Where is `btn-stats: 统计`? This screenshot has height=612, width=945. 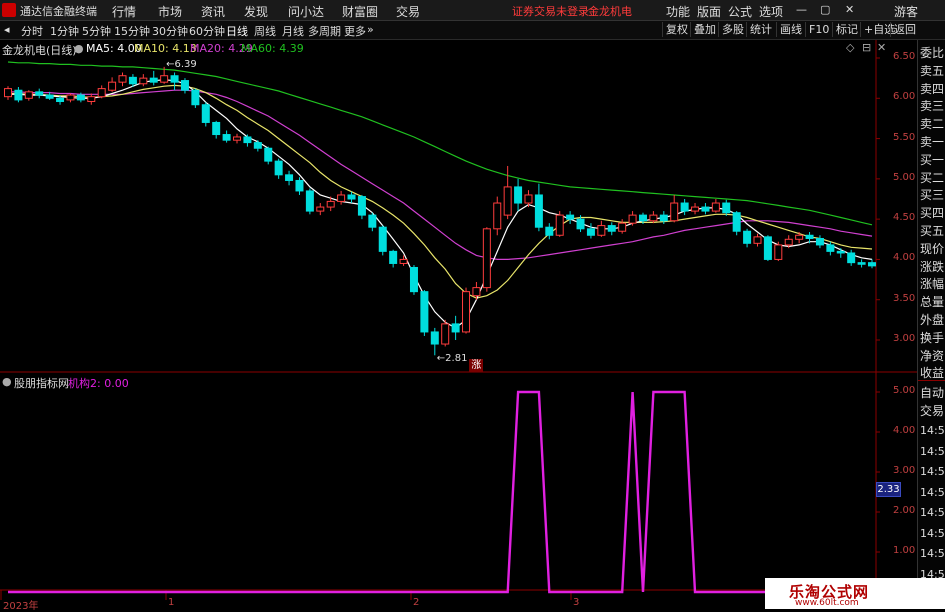
btn-stats: 统计 is located at coordinates (760, 29).